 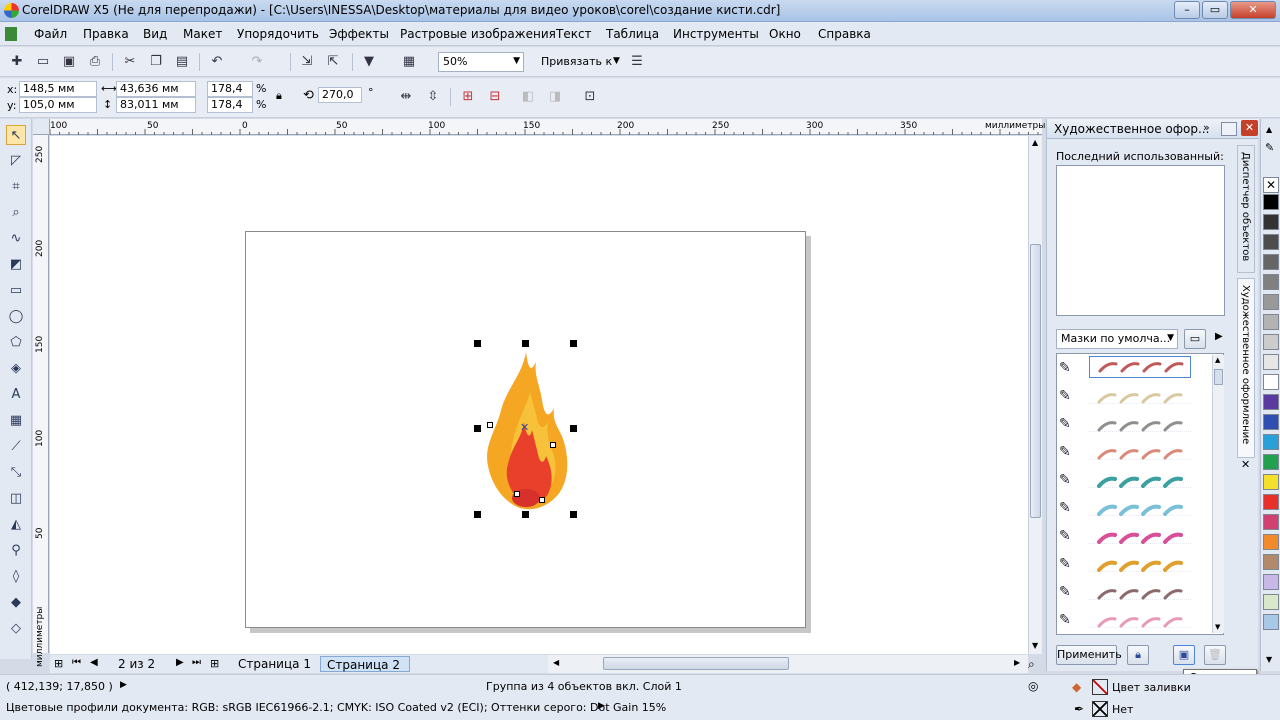 What do you see at coordinates (478, 34) in the screenshot?
I see `menu-bitmaps: Растровые изображения` at bounding box center [478, 34].